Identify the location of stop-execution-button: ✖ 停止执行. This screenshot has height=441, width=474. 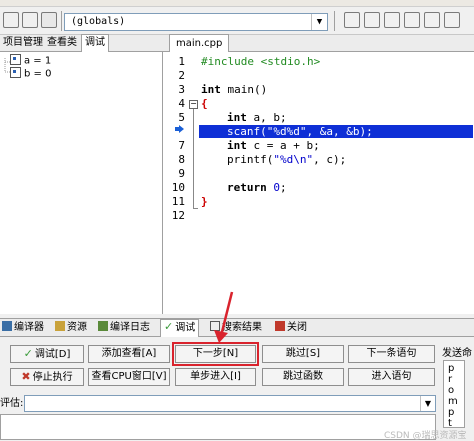
(47, 377).